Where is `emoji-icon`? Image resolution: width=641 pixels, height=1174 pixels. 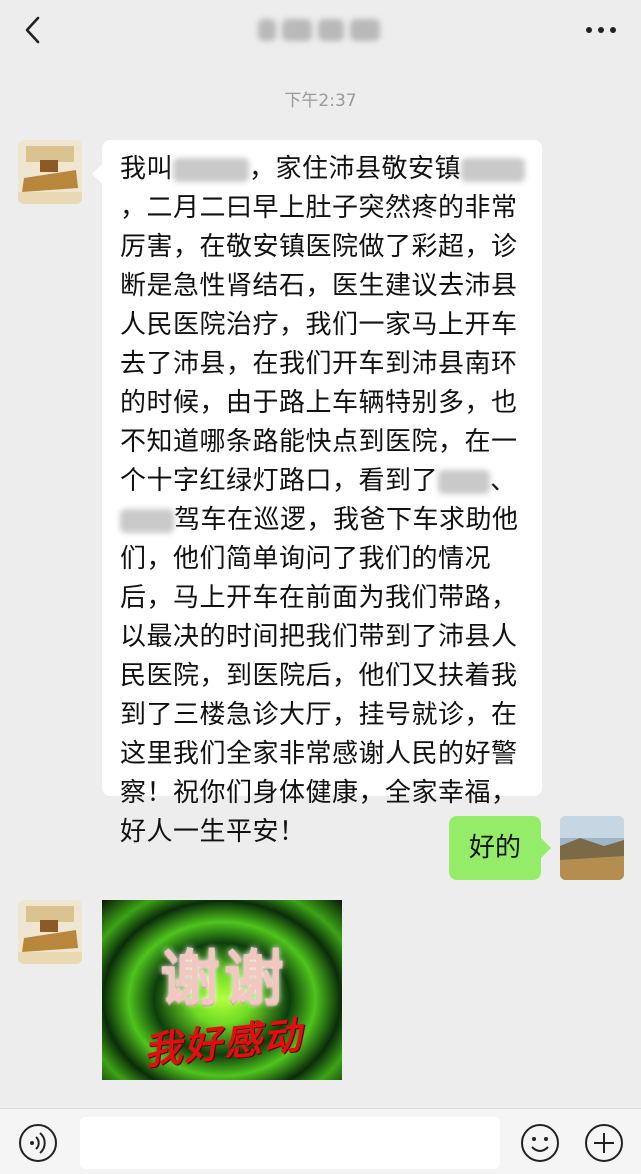 emoji-icon is located at coordinates (540, 1143).